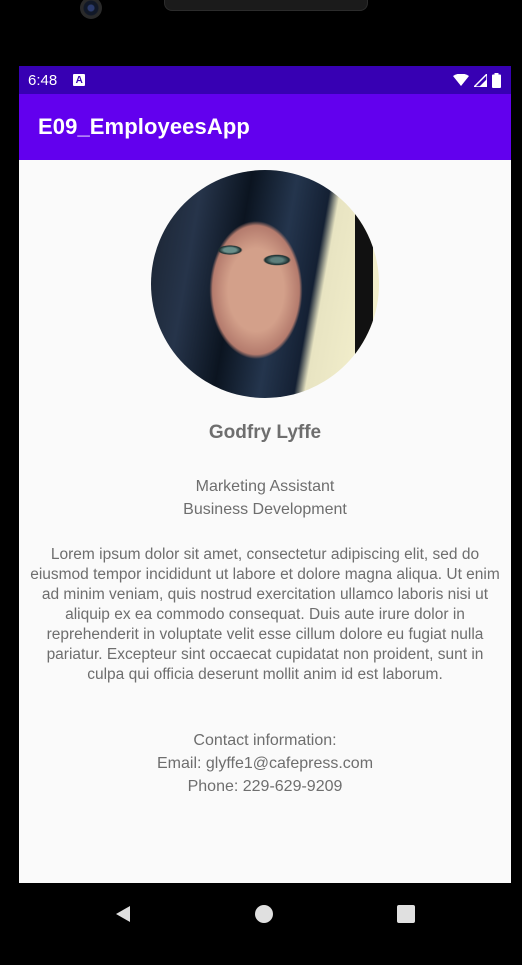  Describe the element at coordinates (266, 5) in the screenshot. I see `earpiece-speaker` at that location.